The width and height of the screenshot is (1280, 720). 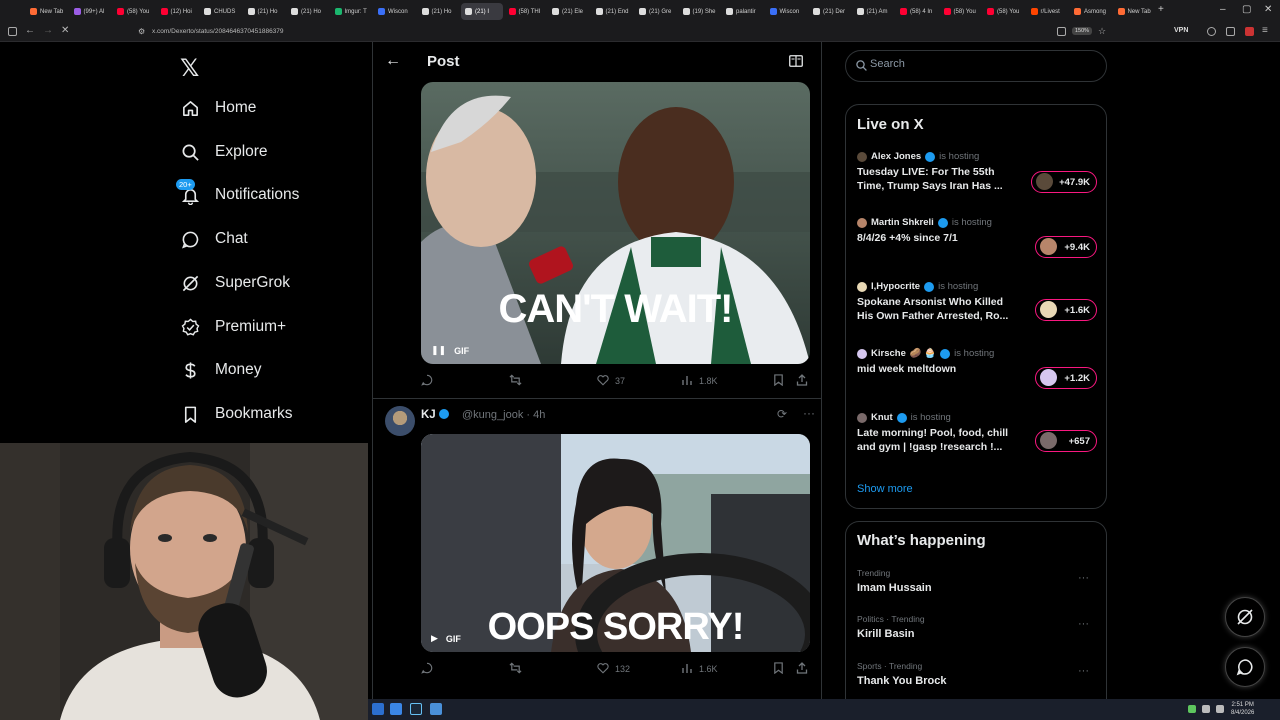 What do you see at coordinates (237, 194) in the screenshot?
I see `nav-item-notifications: 20+ Notifications` at bounding box center [237, 194].